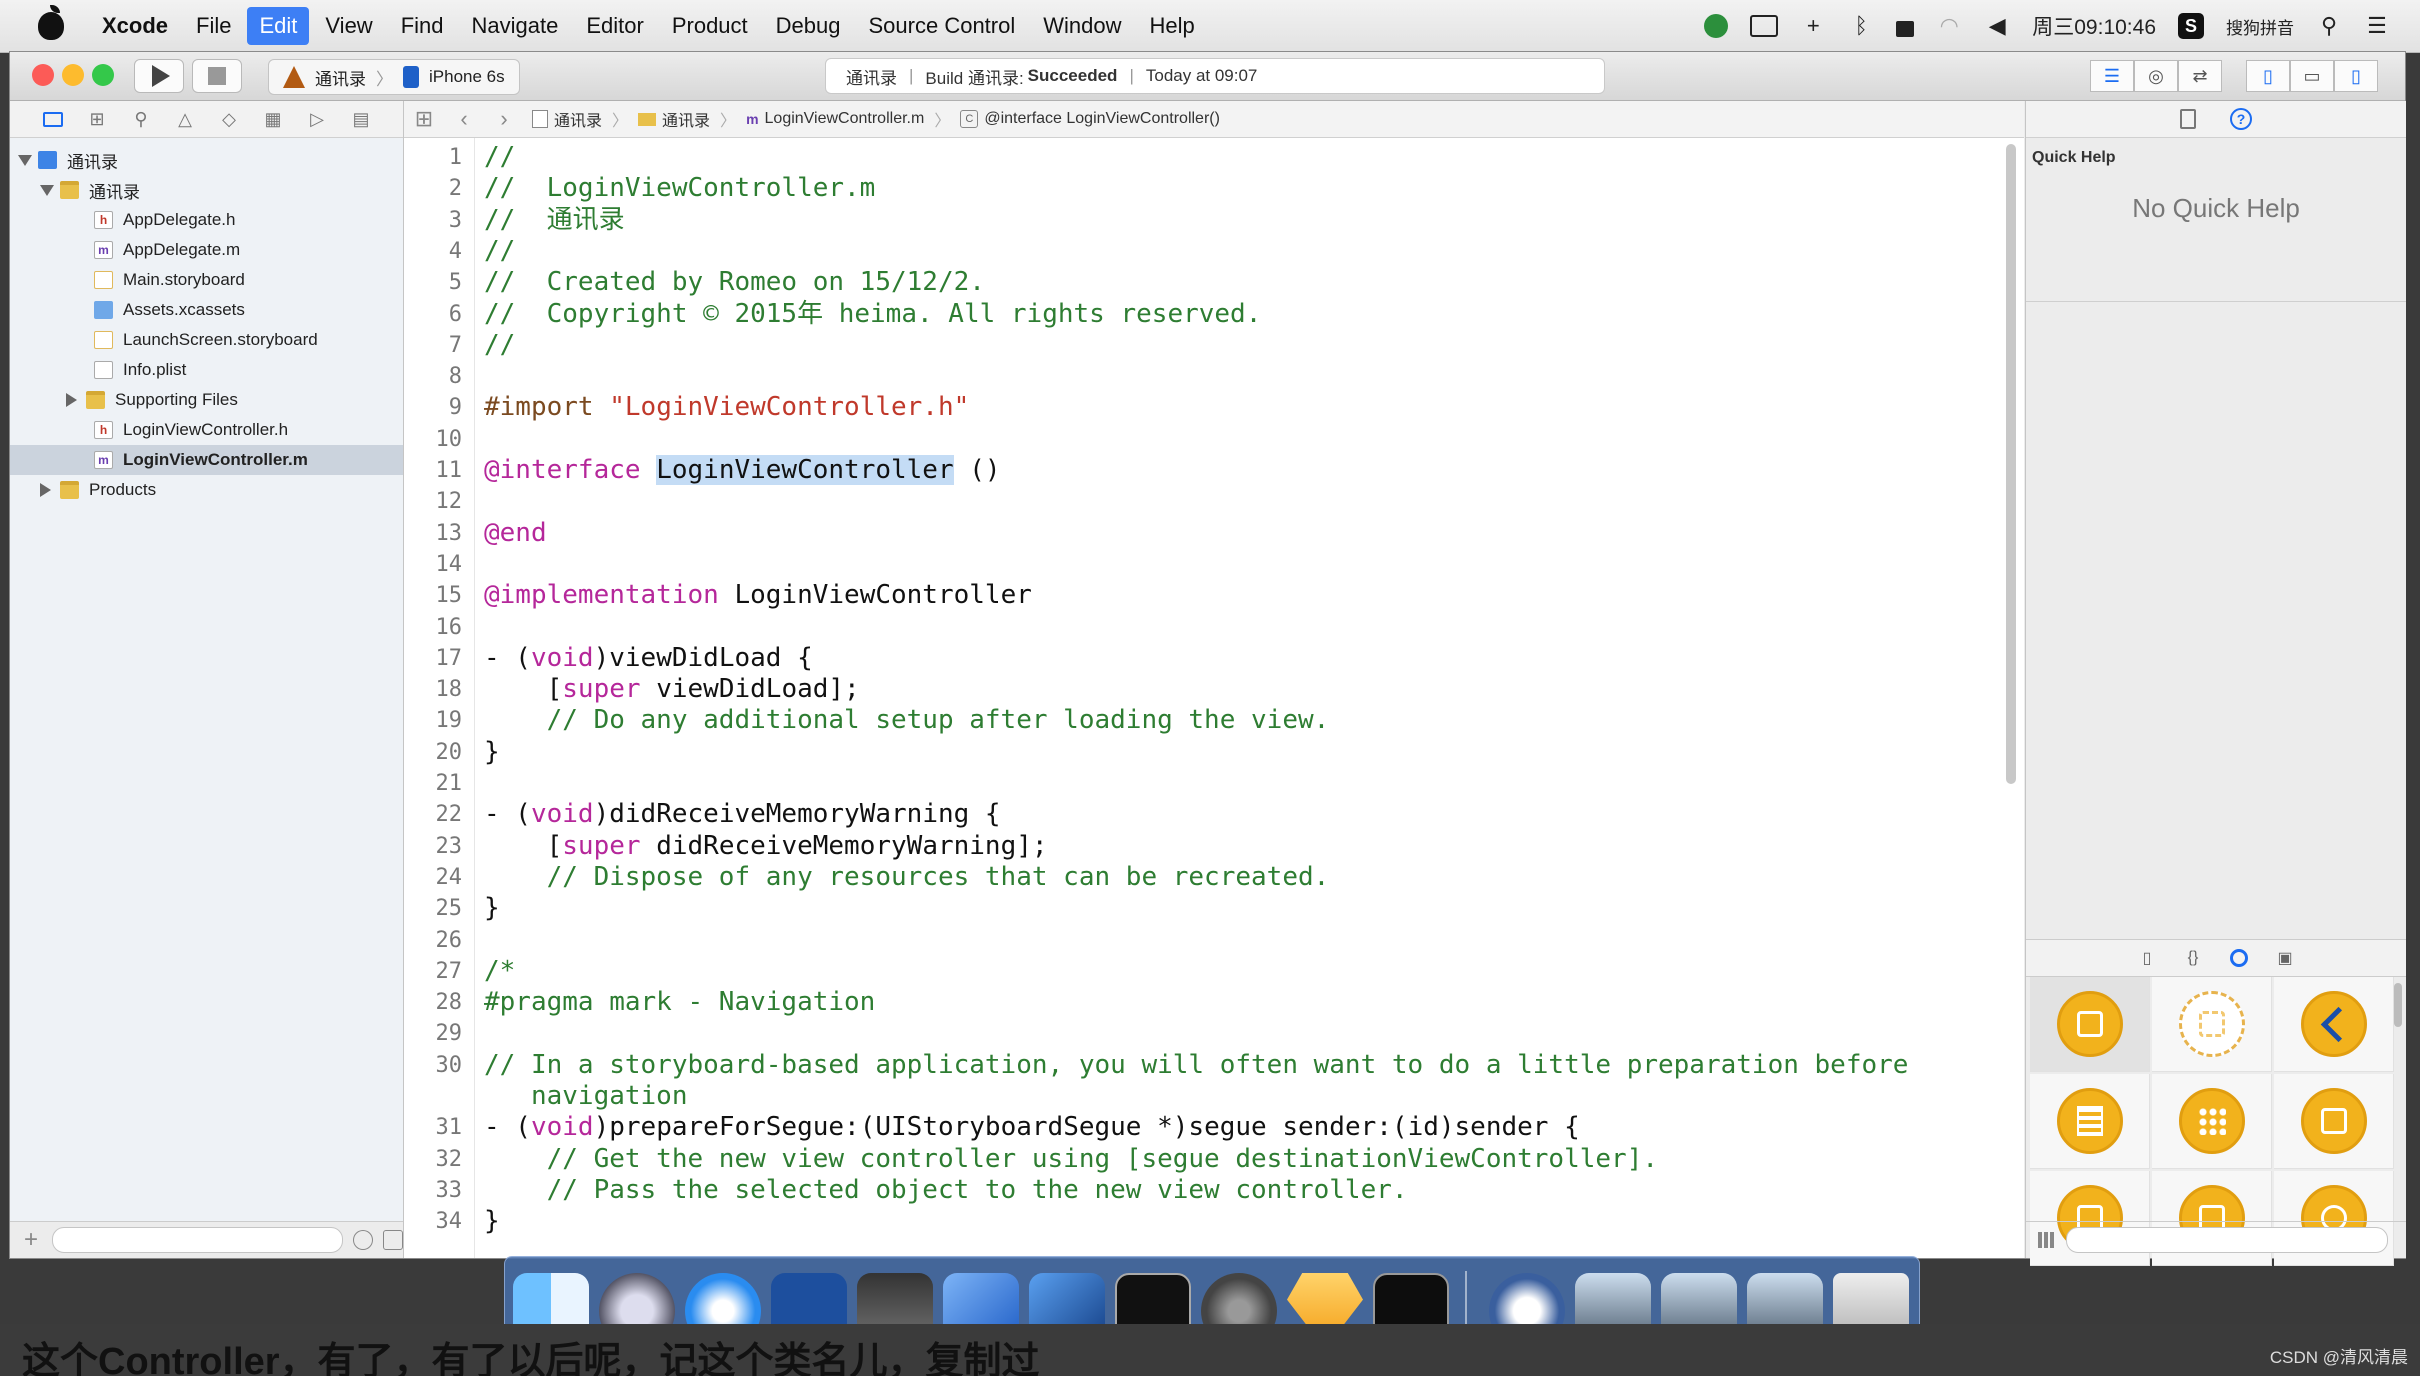 This screenshot has width=2420, height=1376. Describe the element at coordinates (1861, 25) in the screenshot. I see `bluetooth-icon: ᛒ` at that location.